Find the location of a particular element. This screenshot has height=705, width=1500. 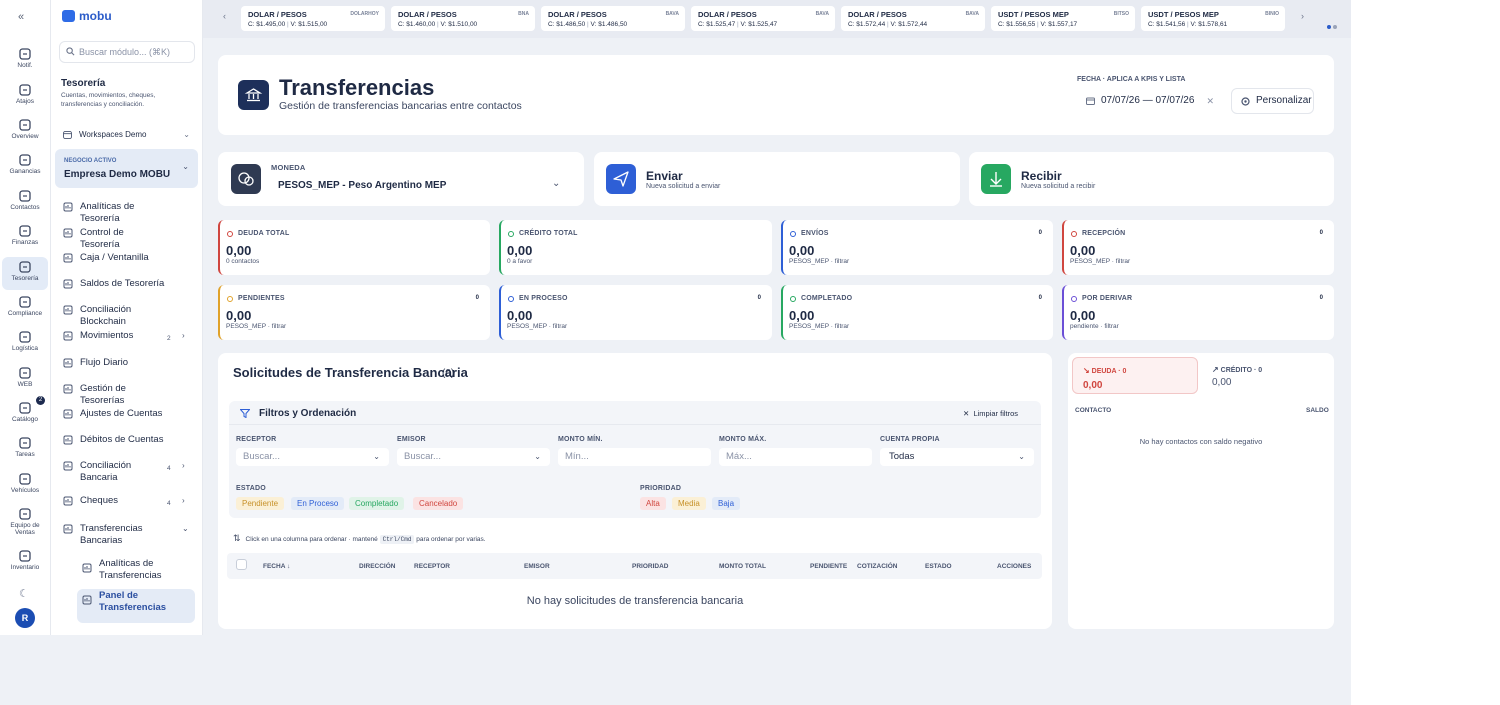

ticker-next-icon: › is located at coordinates (1302, 16).